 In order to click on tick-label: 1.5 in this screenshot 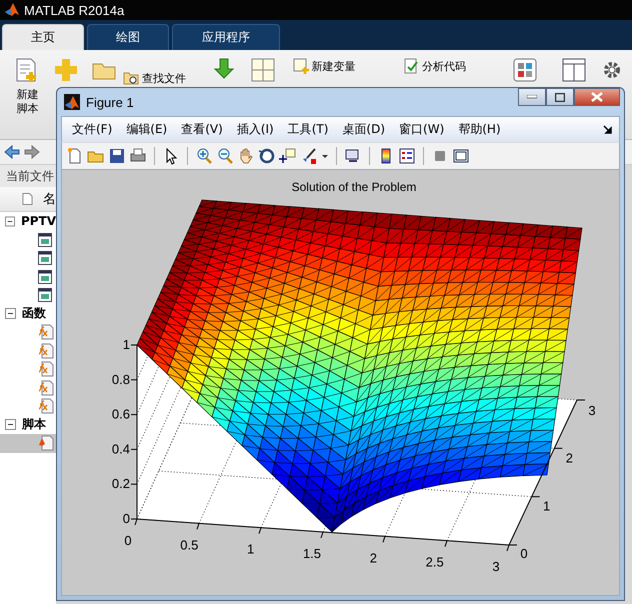, I will do `click(312, 553)`.